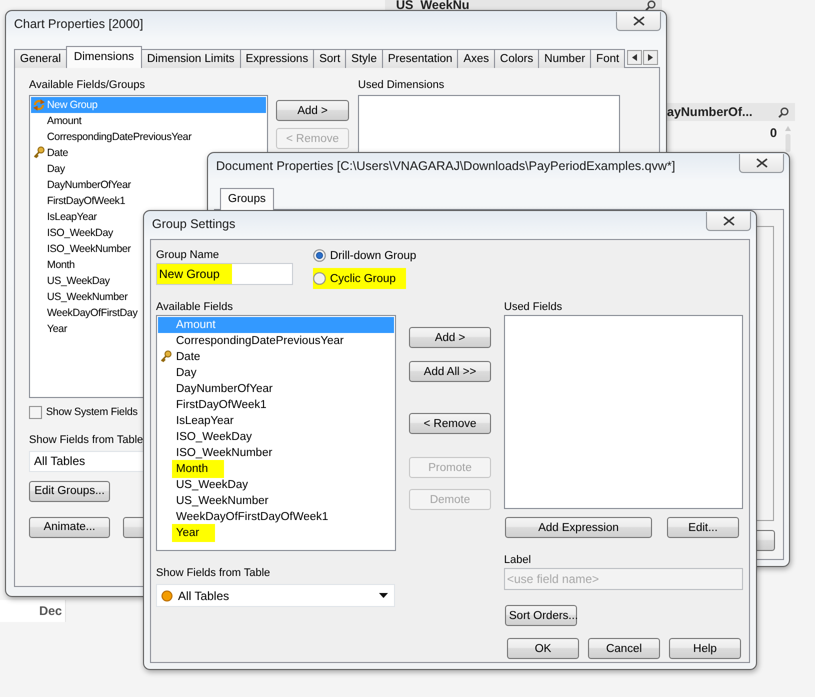 This screenshot has width=815, height=697. What do you see at coordinates (401, 85) in the screenshot?
I see `label: Used Dimensions` at bounding box center [401, 85].